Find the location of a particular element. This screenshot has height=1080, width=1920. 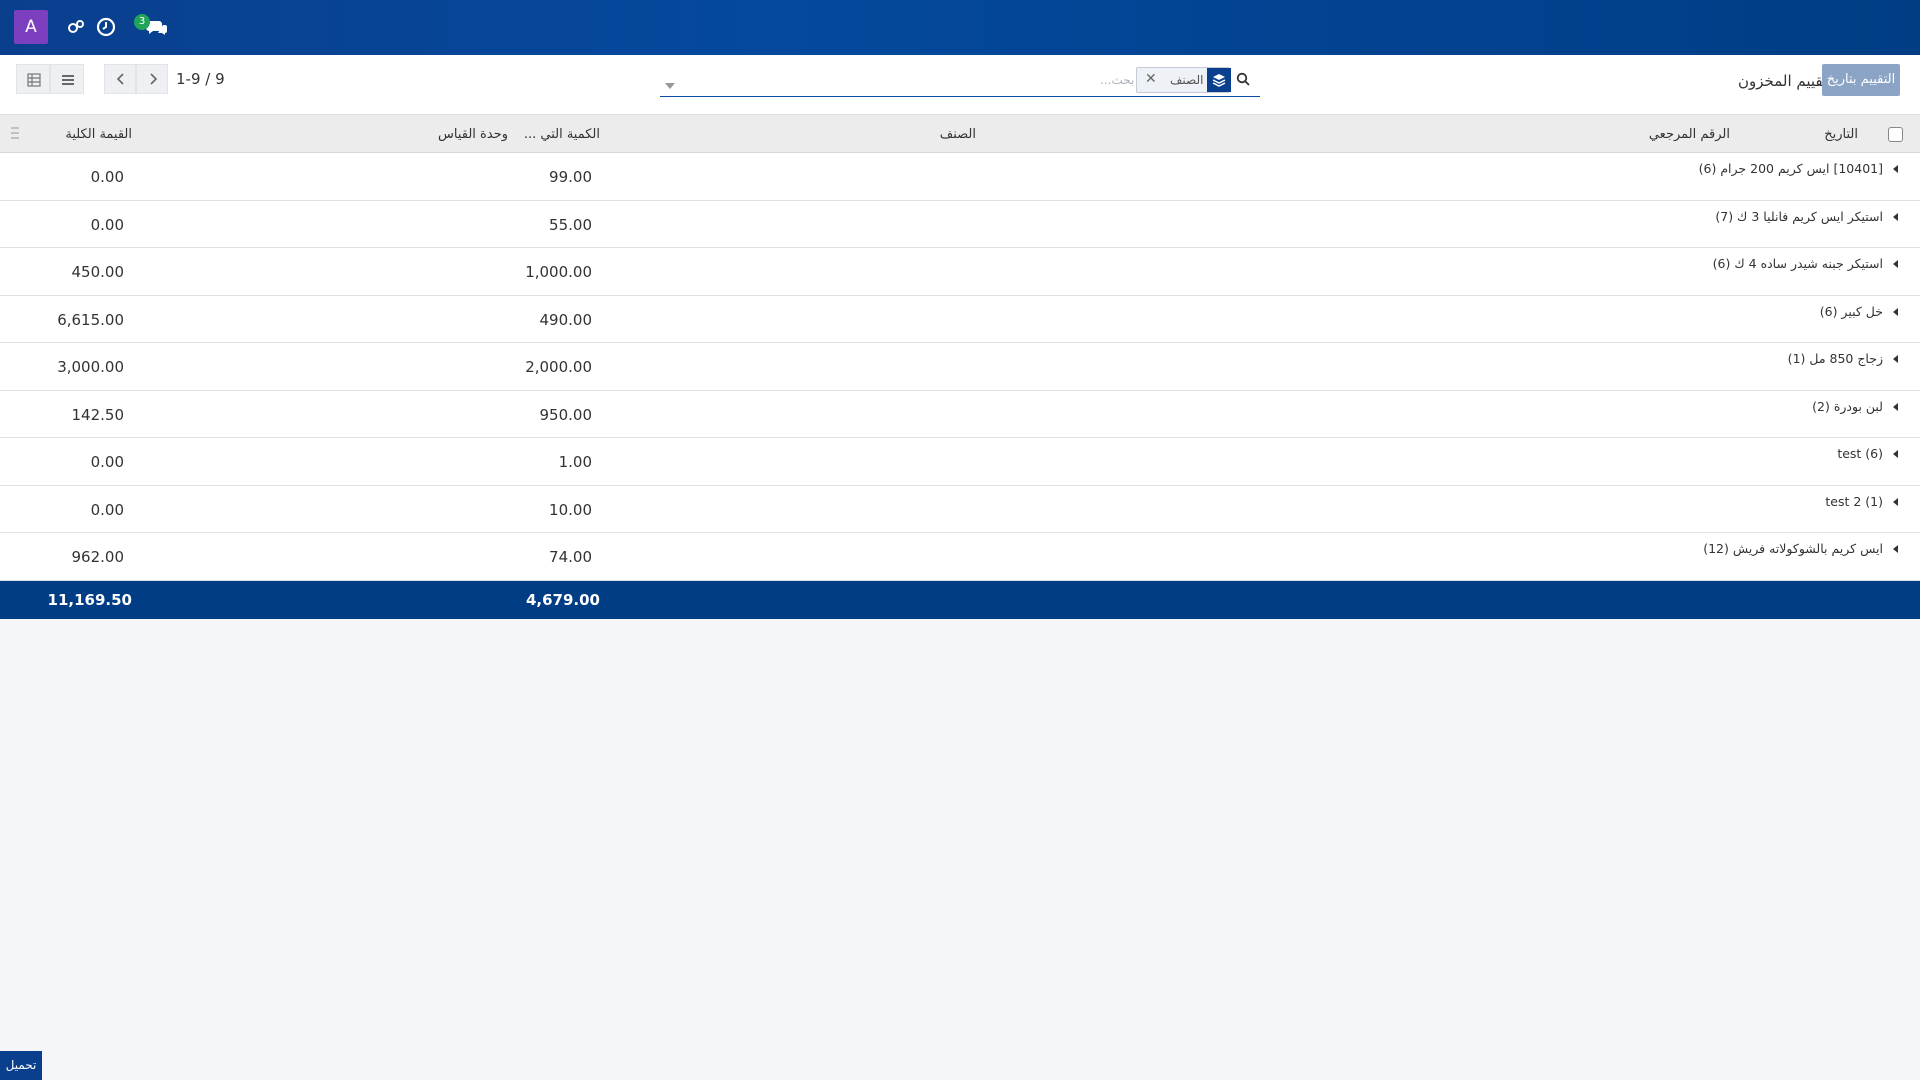

search-icon is located at coordinates (1243, 81).